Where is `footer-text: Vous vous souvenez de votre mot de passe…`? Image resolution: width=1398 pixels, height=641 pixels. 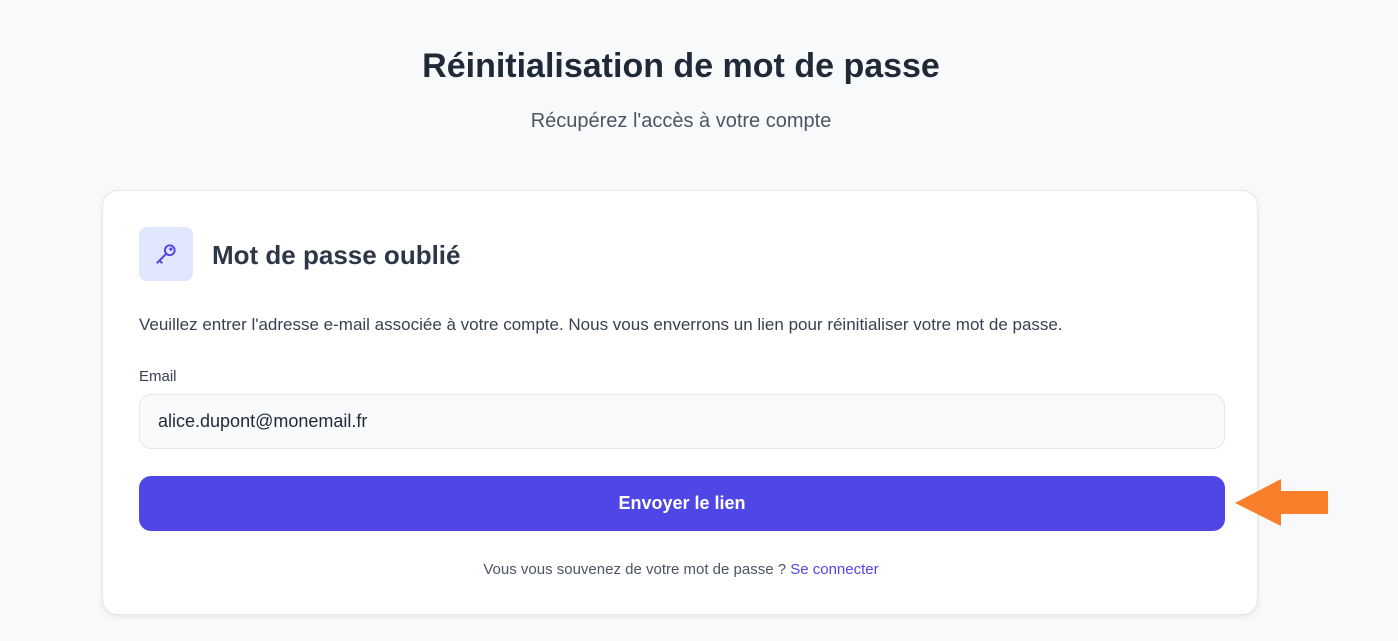 footer-text: Vous vous souvenez de votre mot de passe… is located at coordinates (681, 570).